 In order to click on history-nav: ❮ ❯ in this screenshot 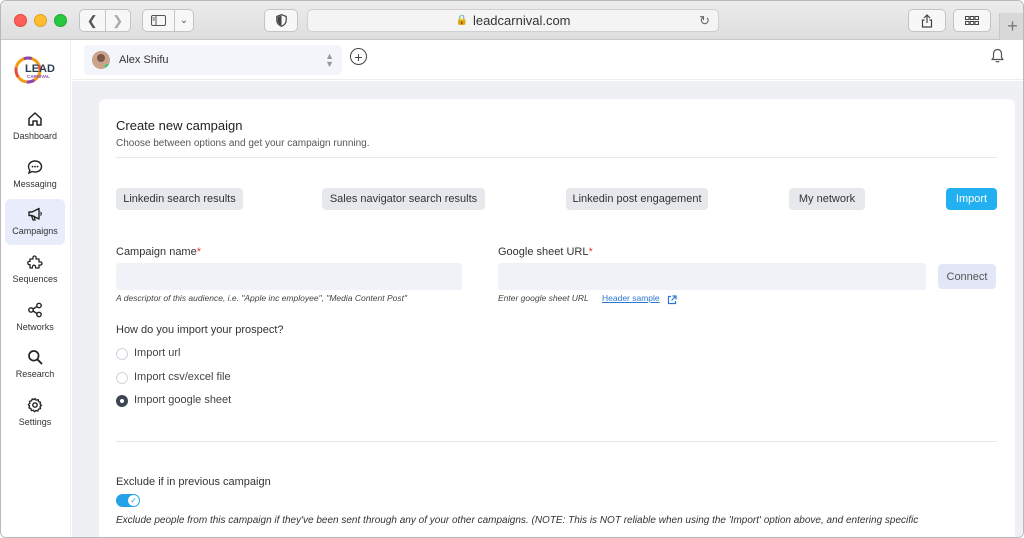, I will do `click(105, 20)`.